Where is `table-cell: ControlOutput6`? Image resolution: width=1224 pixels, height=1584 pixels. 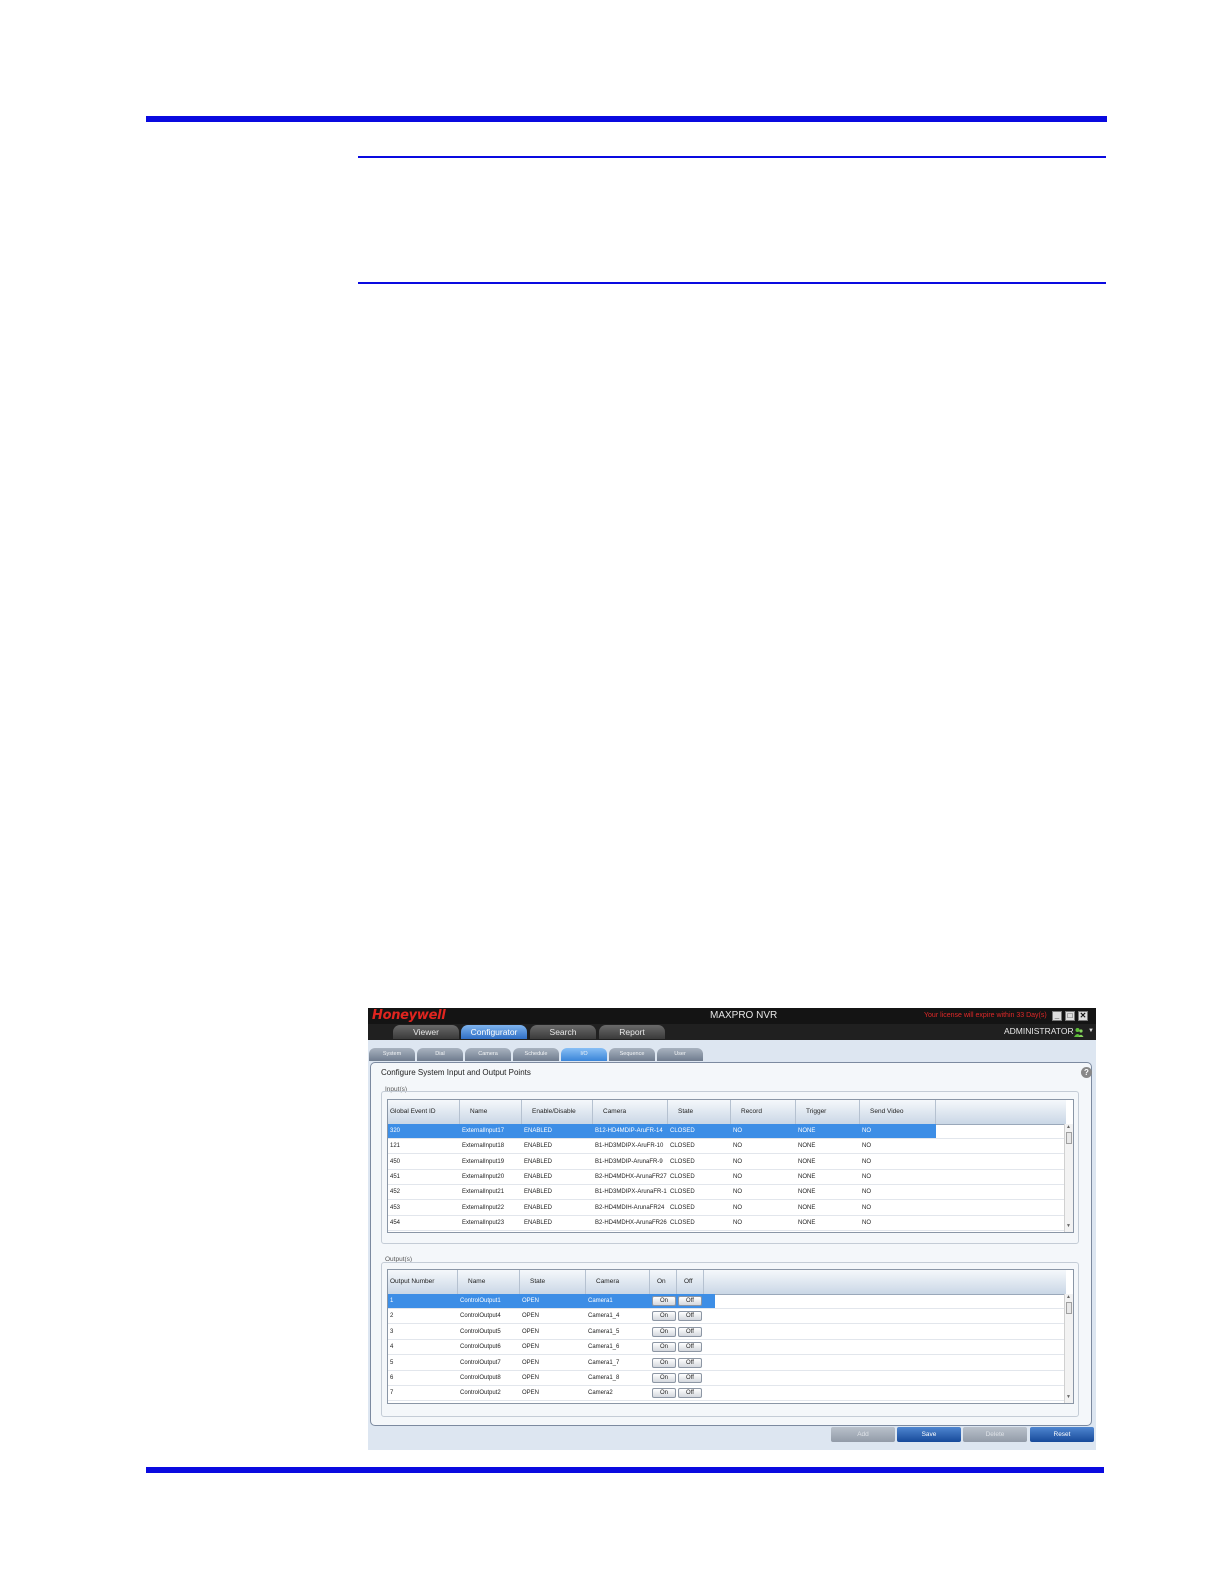
table-cell: ControlOutput6 is located at coordinates (480, 1347).